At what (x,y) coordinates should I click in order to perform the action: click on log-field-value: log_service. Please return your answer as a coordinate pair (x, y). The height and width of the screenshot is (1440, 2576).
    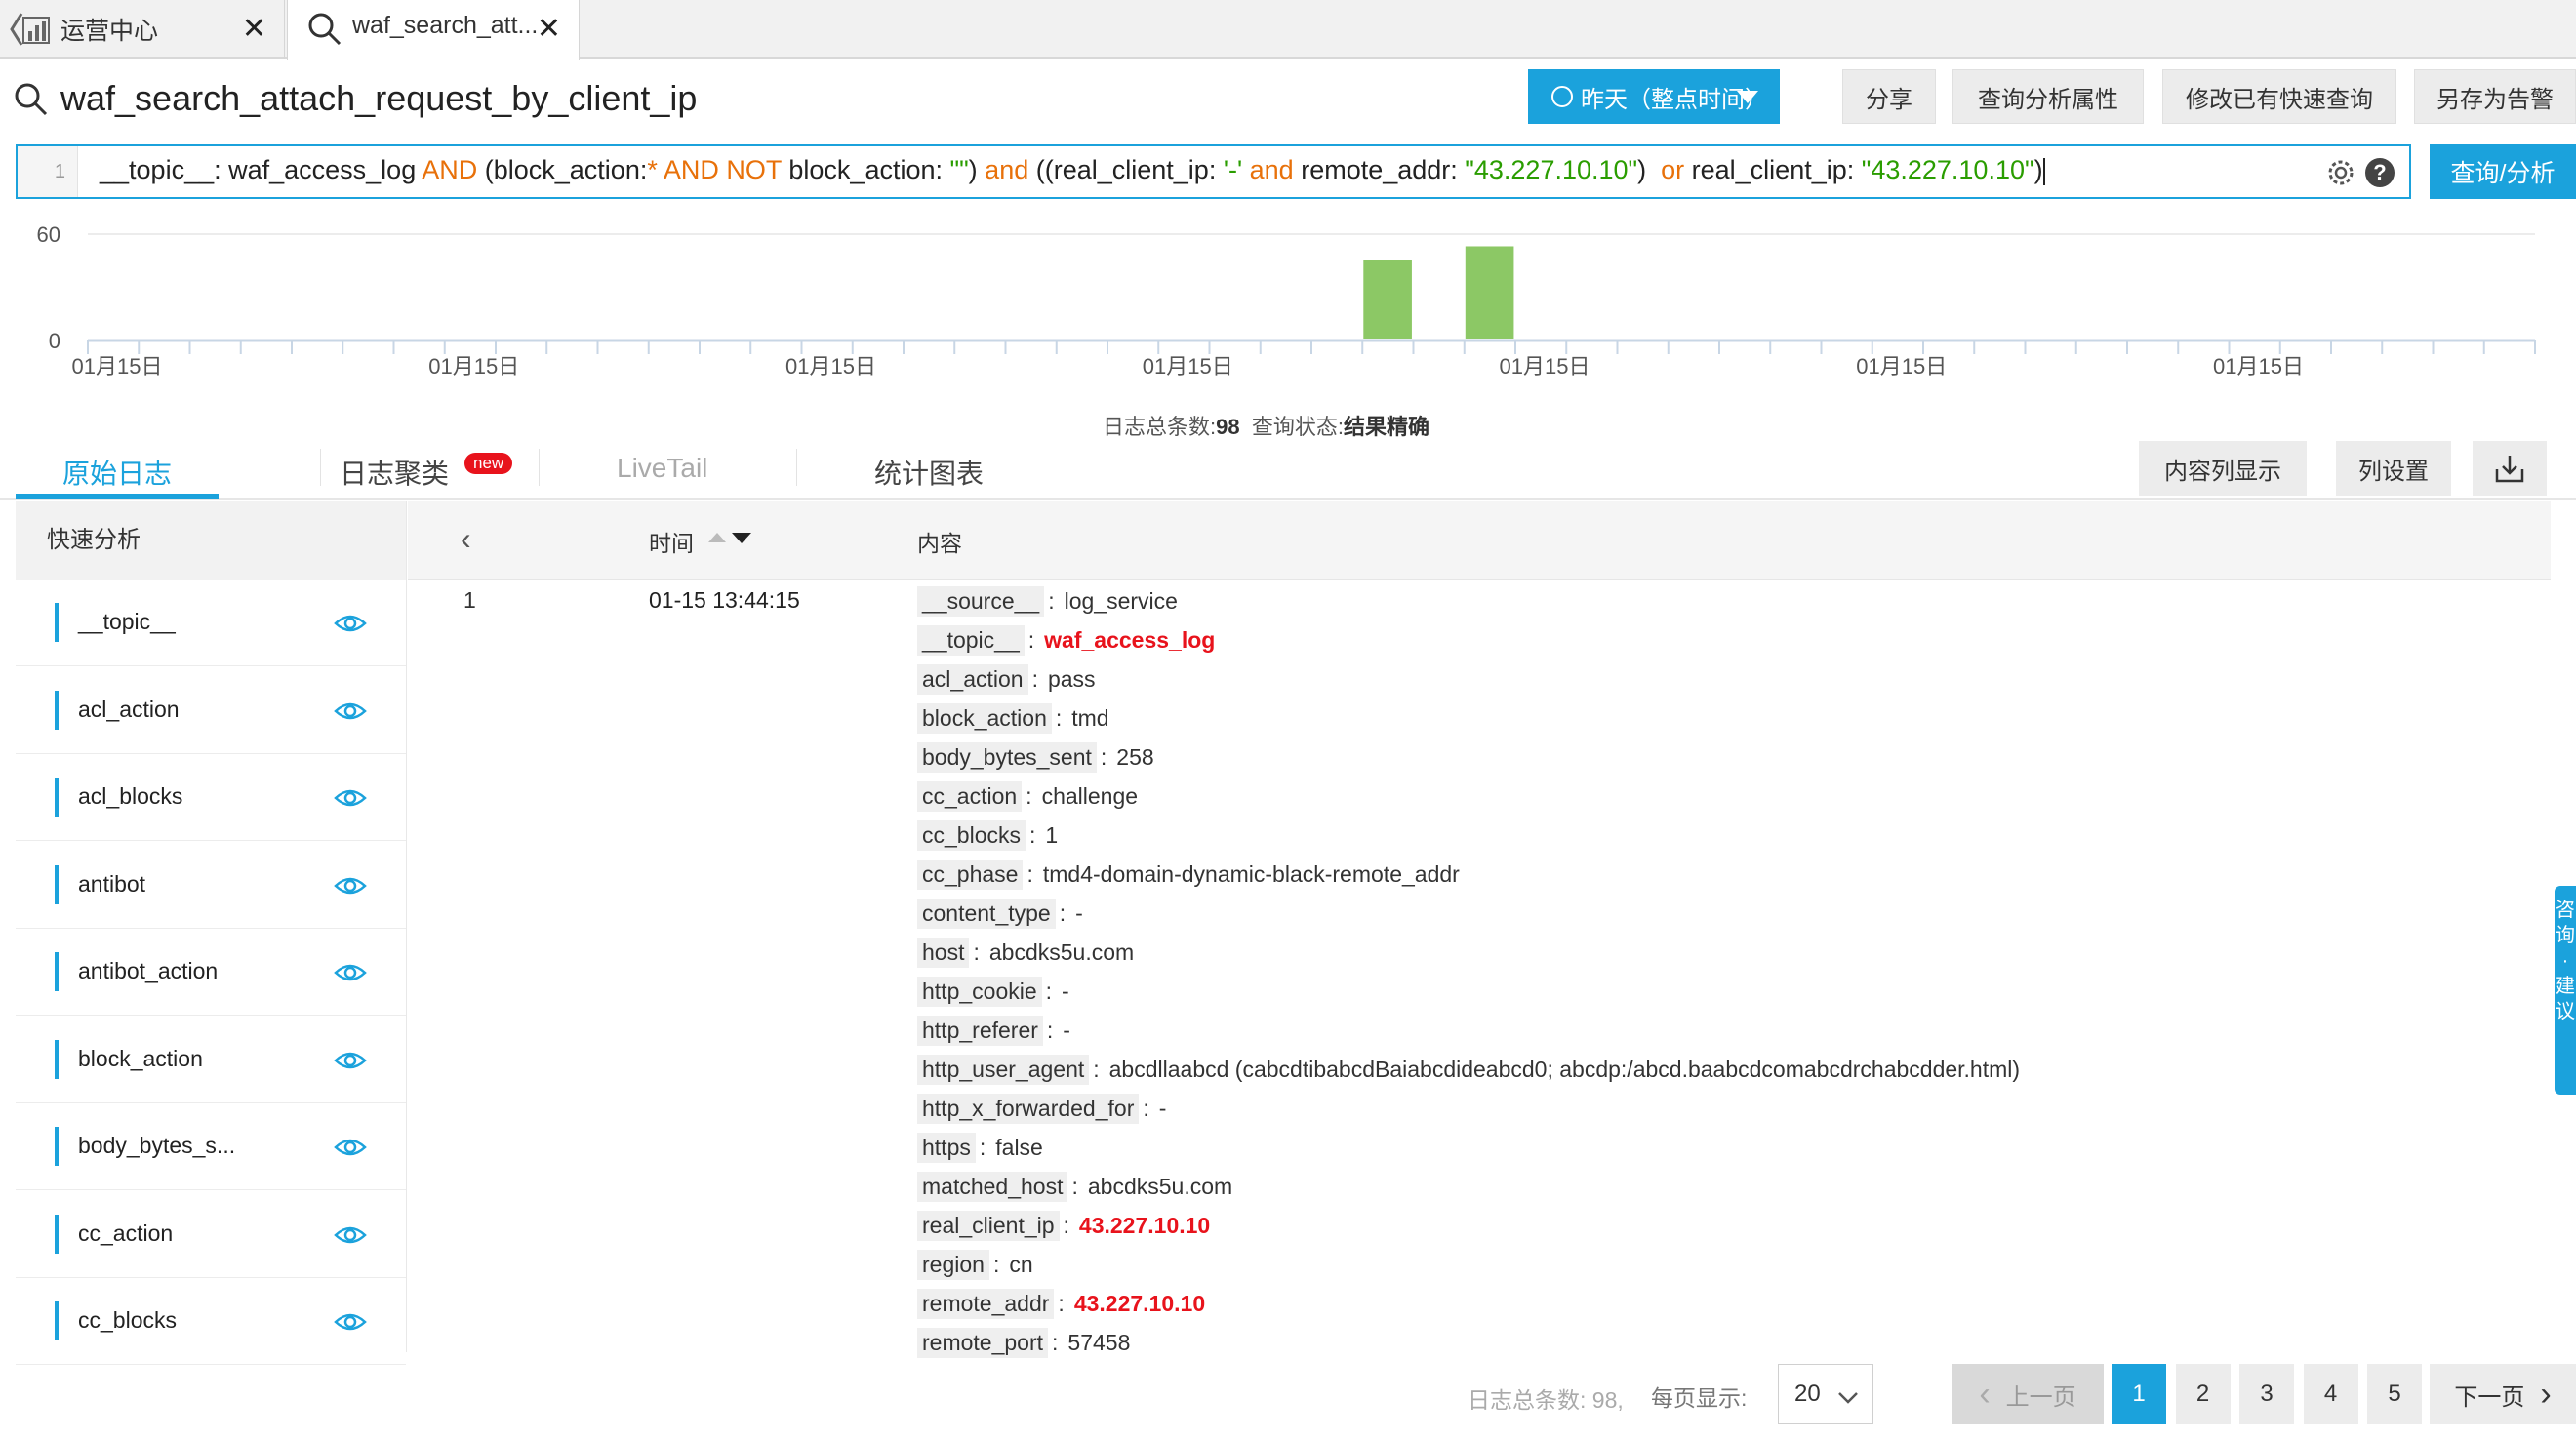
    Looking at the image, I should click on (1121, 601).